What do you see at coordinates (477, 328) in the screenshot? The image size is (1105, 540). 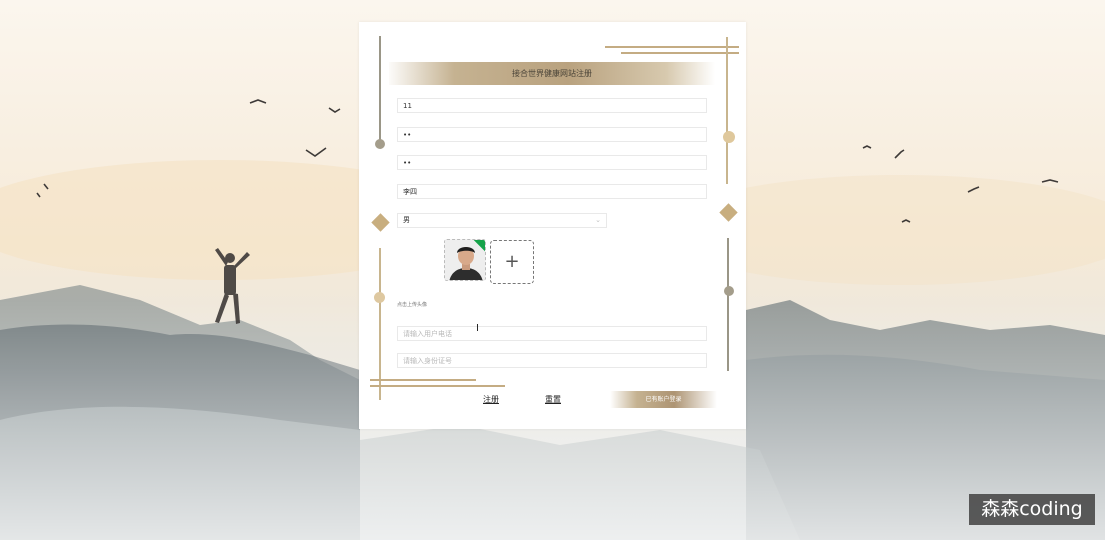 I see `text-cursor-icon: I` at bounding box center [477, 328].